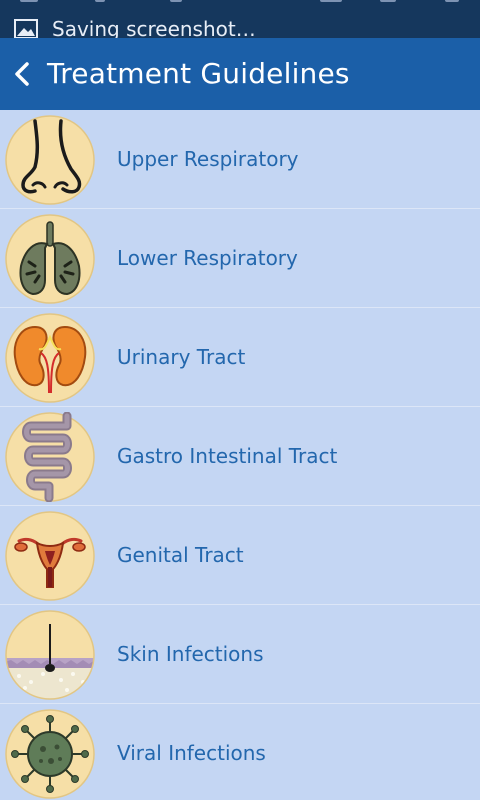 Image resolution: width=480 pixels, height=800 pixels. What do you see at coordinates (180, 555) in the screenshot?
I see `item-label: Genital Tract` at bounding box center [180, 555].